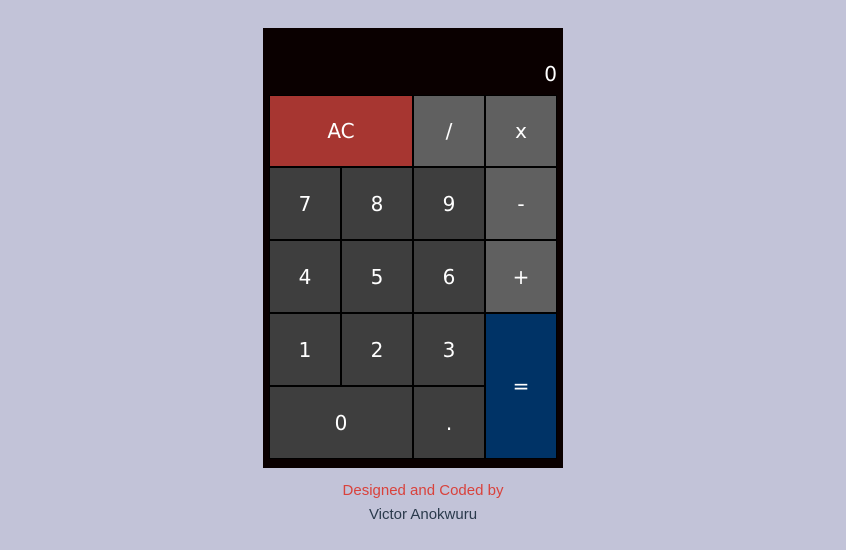 Image resolution: width=846 pixels, height=550 pixels. Describe the element at coordinates (449, 349) in the screenshot. I see `three-button: 3` at that location.